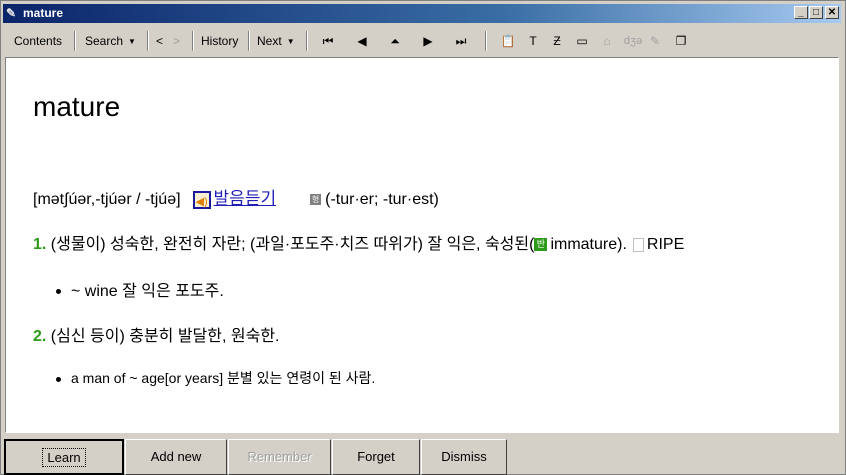  What do you see at coordinates (11, 13) in the screenshot?
I see `book-icon: ✎` at bounding box center [11, 13].